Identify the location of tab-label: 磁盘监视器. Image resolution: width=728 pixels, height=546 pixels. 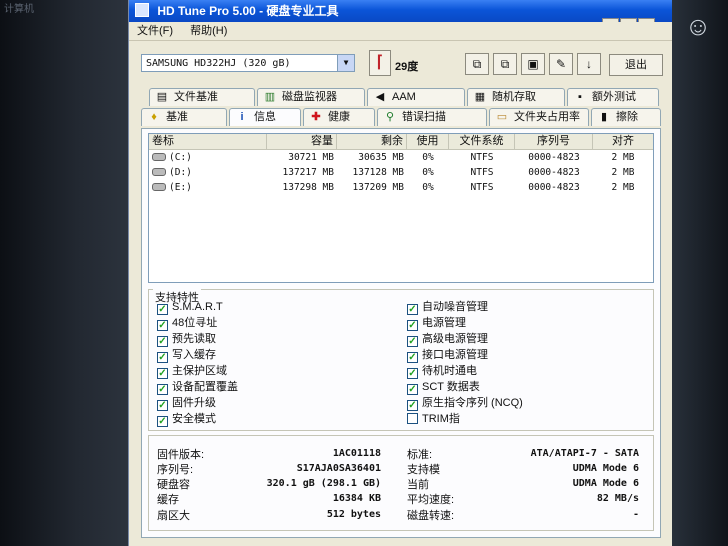
(309, 97).